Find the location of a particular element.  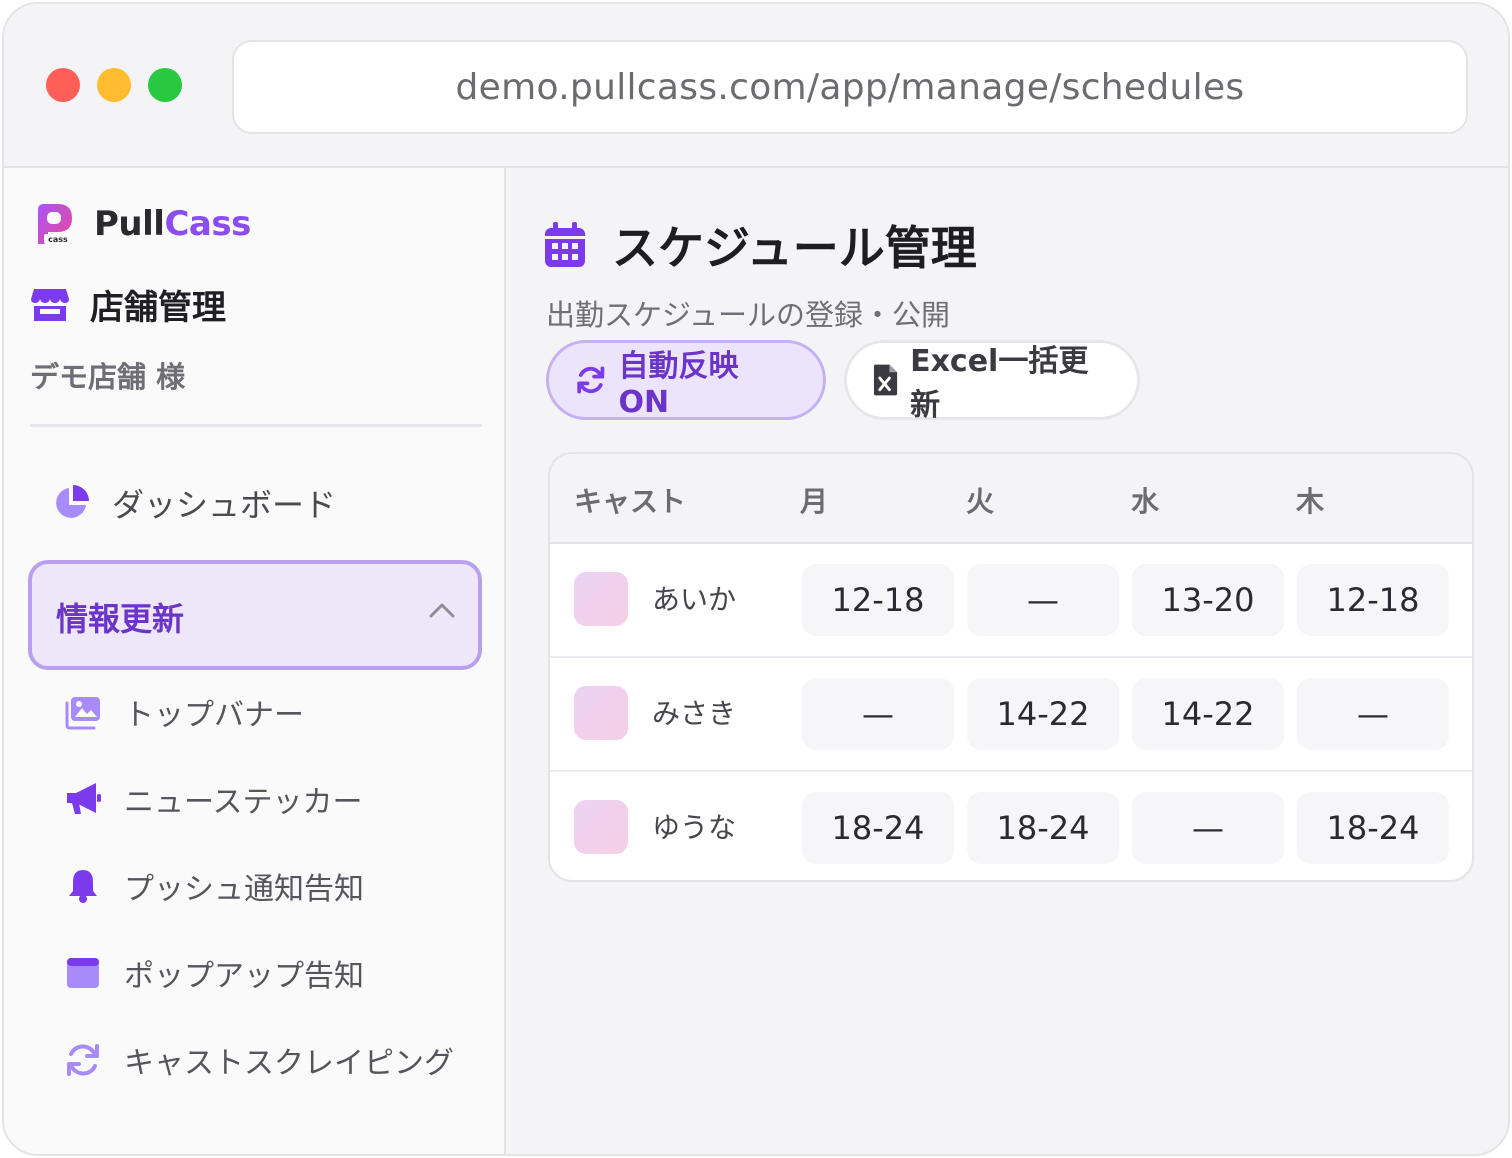

sidebar-item-label: プッシュ通知告知 is located at coordinates (244, 889).